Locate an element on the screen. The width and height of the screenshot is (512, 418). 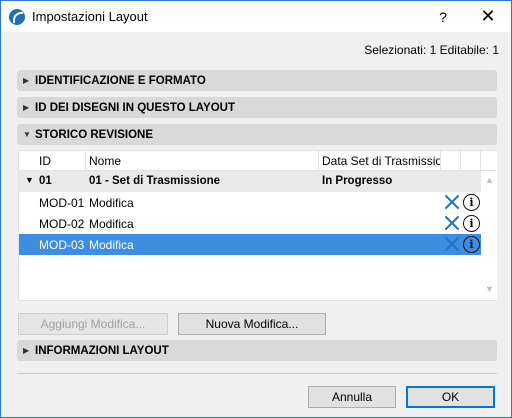
selection-info: Selezionati: 1 Editabile: 1 is located at coordinates (431, 50).